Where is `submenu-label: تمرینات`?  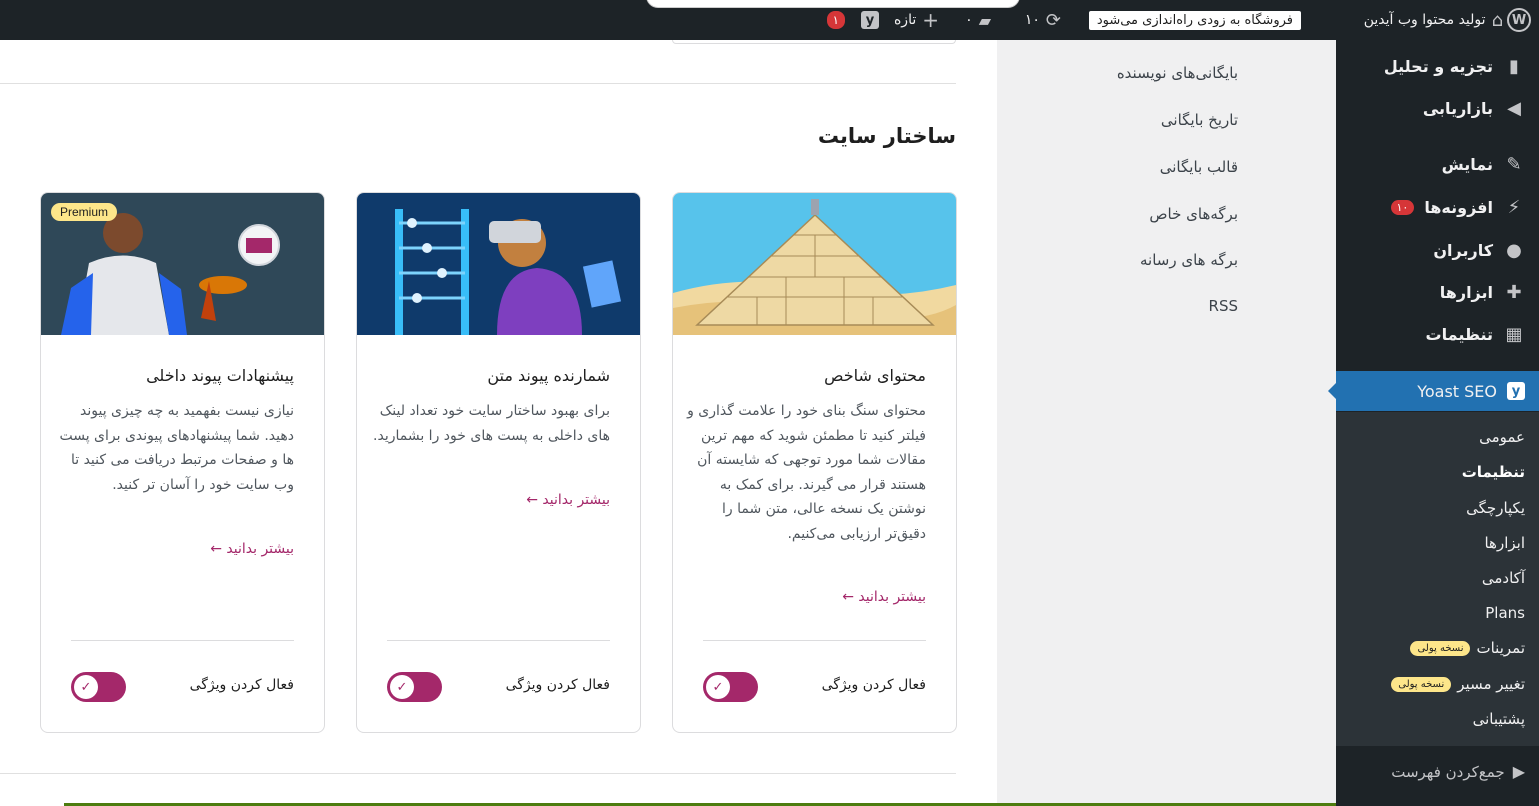 submenu-label: تمرینات is located at coordinates (1500, 648).